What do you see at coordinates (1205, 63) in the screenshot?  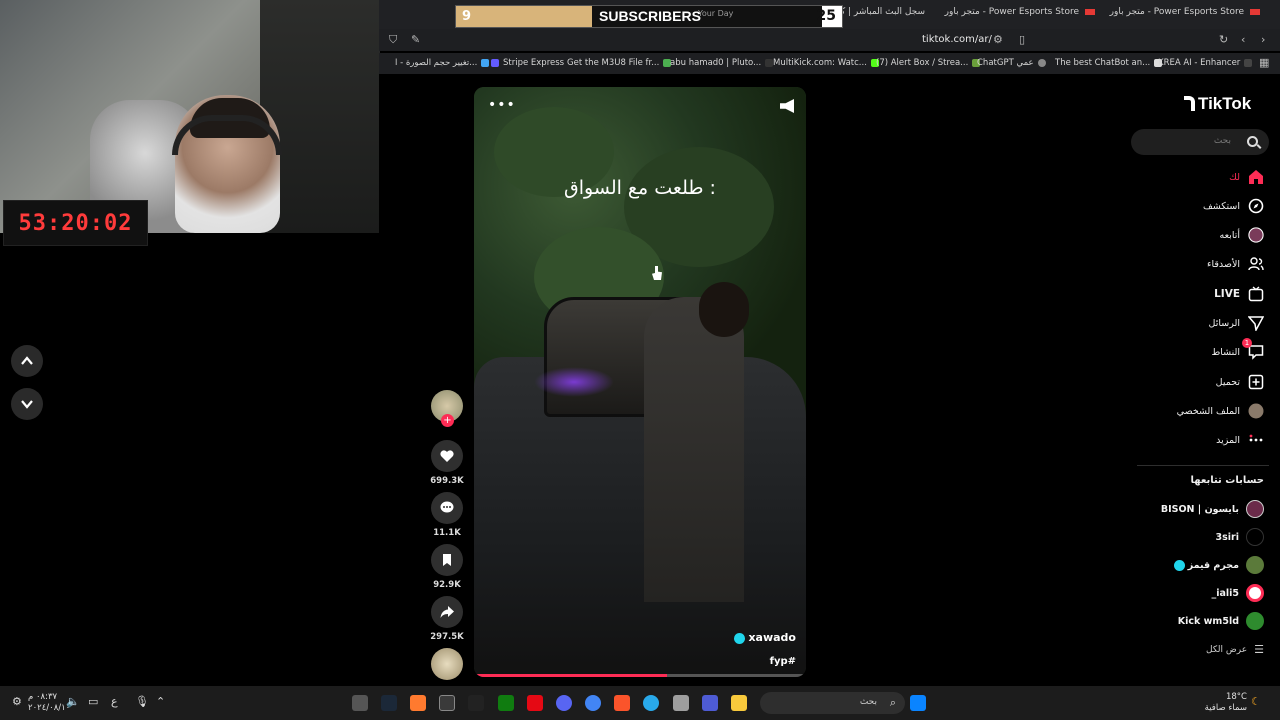 I see `bookmark-item: KREA AI - Enhancer` at bounding box center [1205, 63].